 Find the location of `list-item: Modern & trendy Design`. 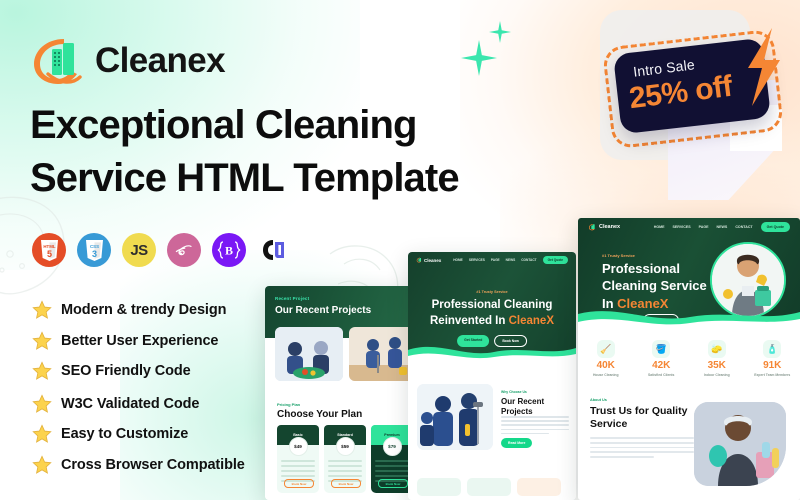

list-item: Modern & trendy Design is located at coordinates (138, 310).